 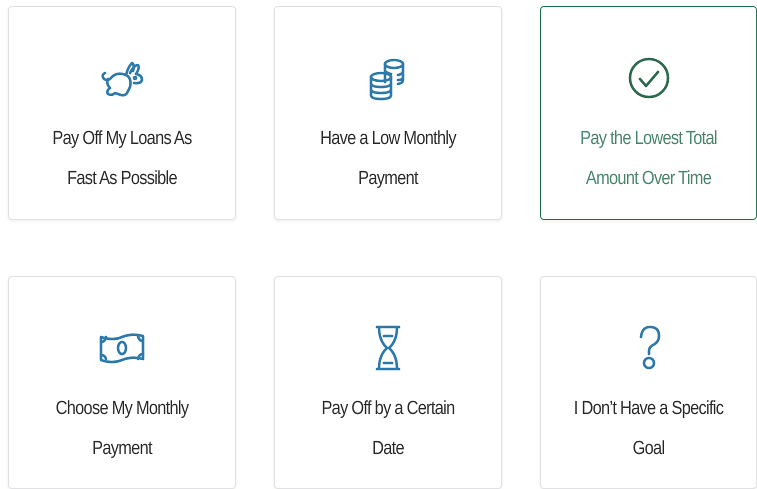 What do you see at coordinates (648, 113) in the screenshot?
I see `goal-option-card: Pay the Lowest Total Amount Over Time` at bounding box center [648, 113].